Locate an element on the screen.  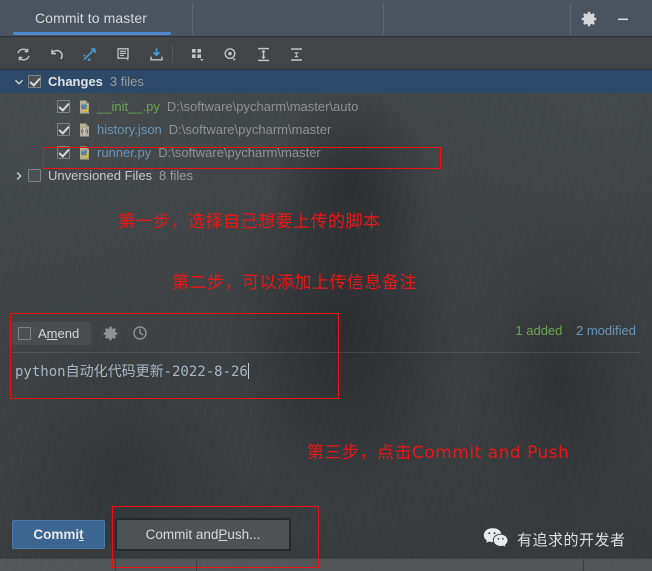
json-file-icon is located at coordinates (85, 130).